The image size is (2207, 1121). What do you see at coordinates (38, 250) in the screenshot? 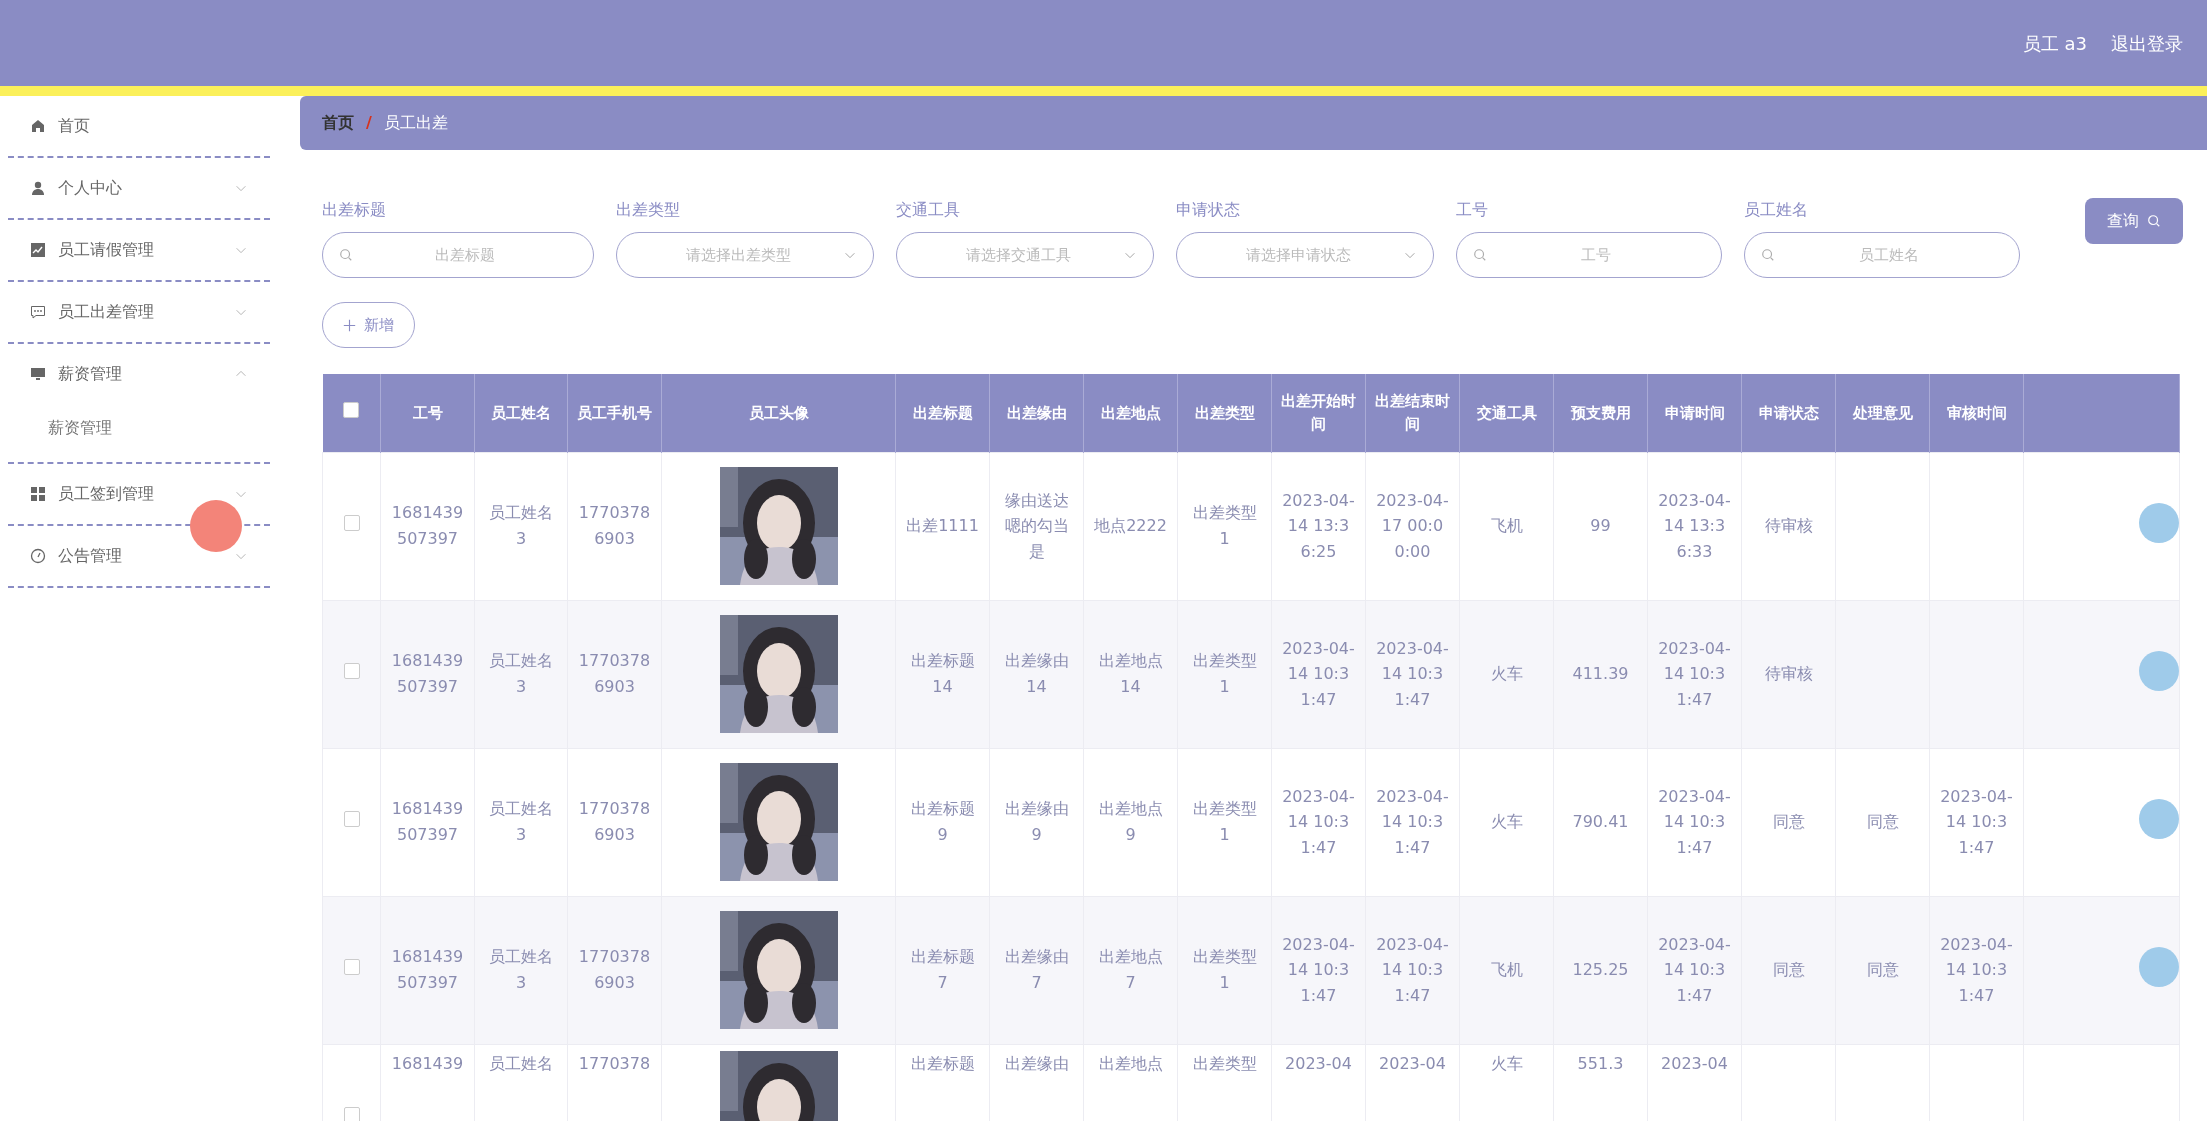
I see `chart-icon` at bounding box center [38, 250].